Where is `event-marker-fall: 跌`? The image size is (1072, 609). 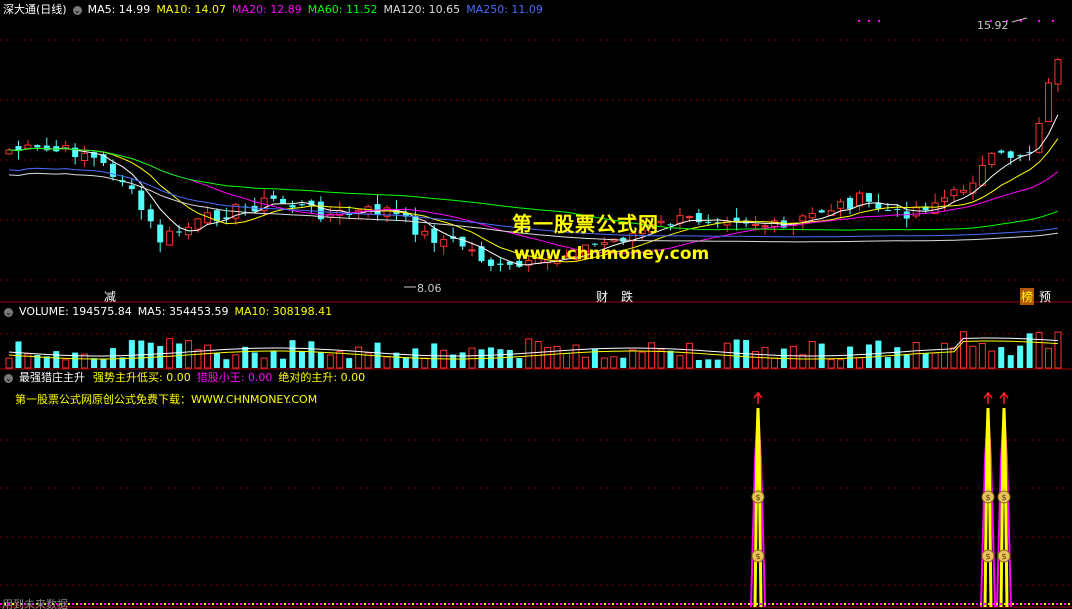
event-marker-fall: 跌 is located at coordinates (627, 296).